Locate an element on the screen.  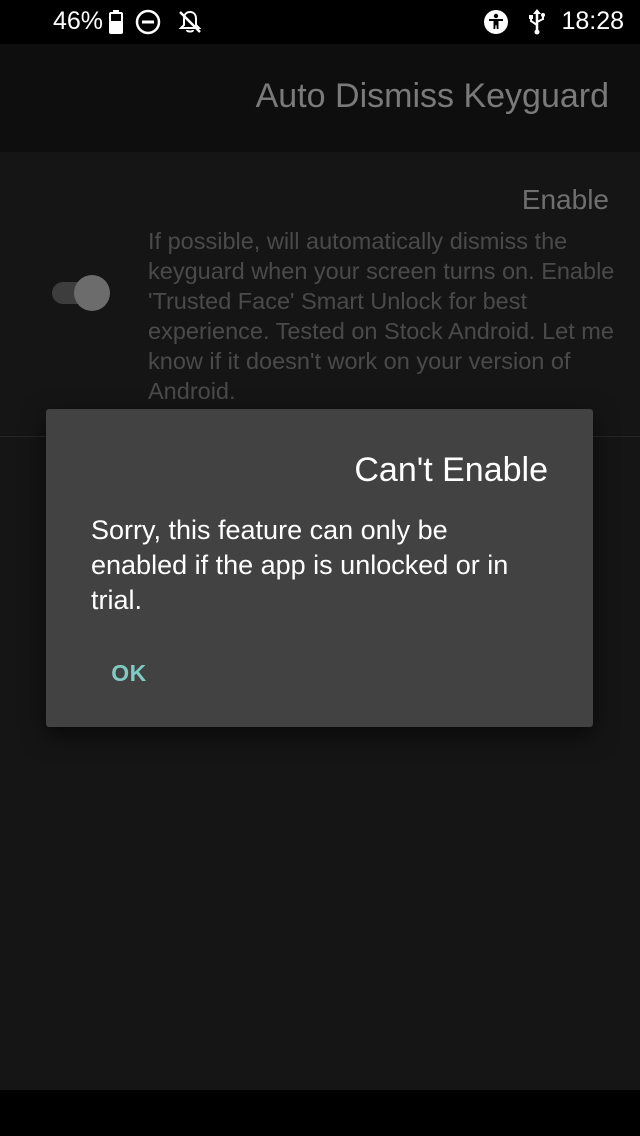
battery-percent: 46% is located at coordinates (78, 21).